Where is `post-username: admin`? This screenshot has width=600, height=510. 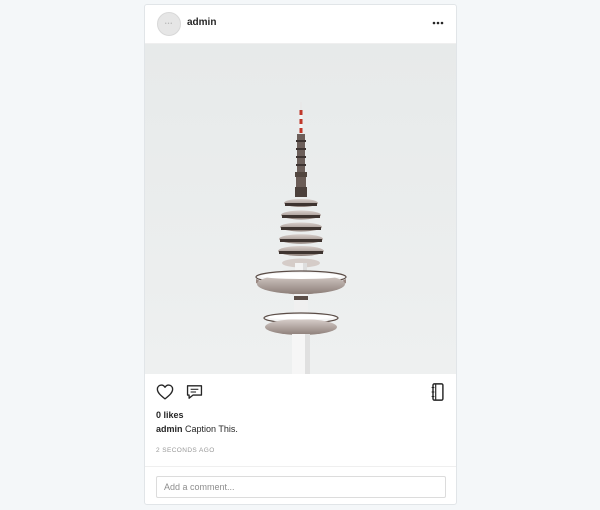 post-username: admin is located at coordinates (201, 22).